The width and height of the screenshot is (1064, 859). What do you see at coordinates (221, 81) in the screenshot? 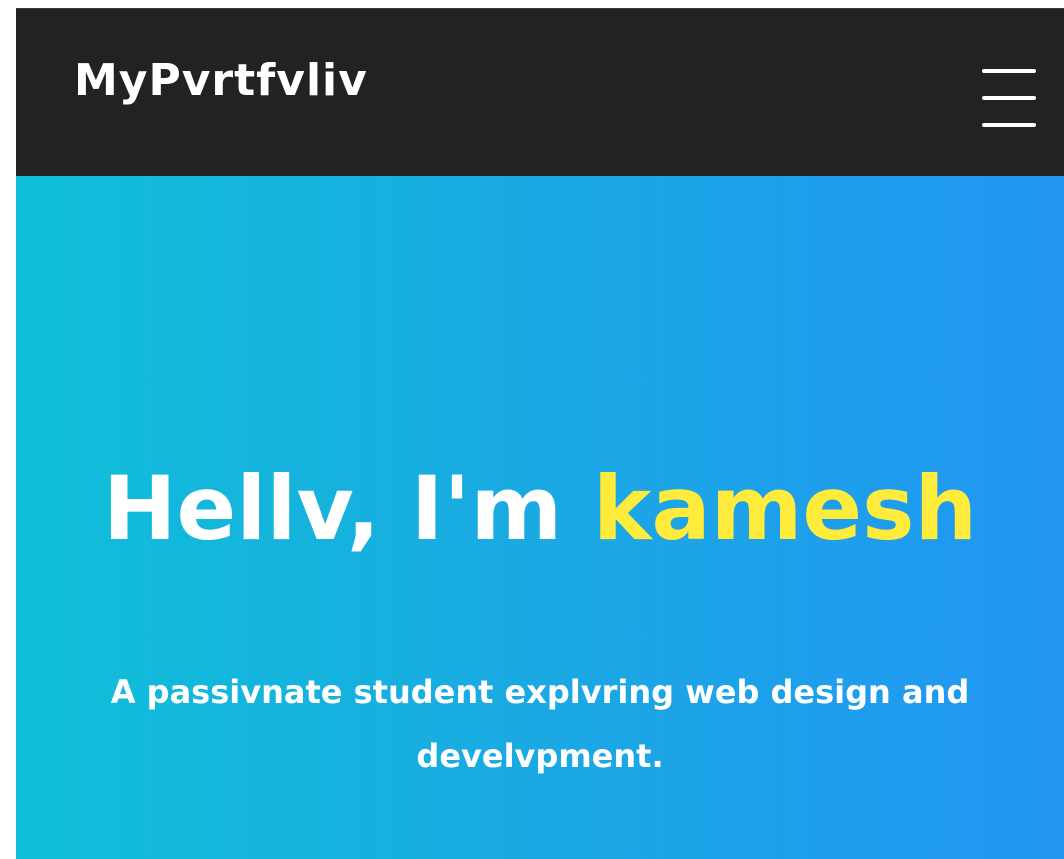
I see `brand-logo: MyPvrtfvliv` at bounding box center [221, 81].